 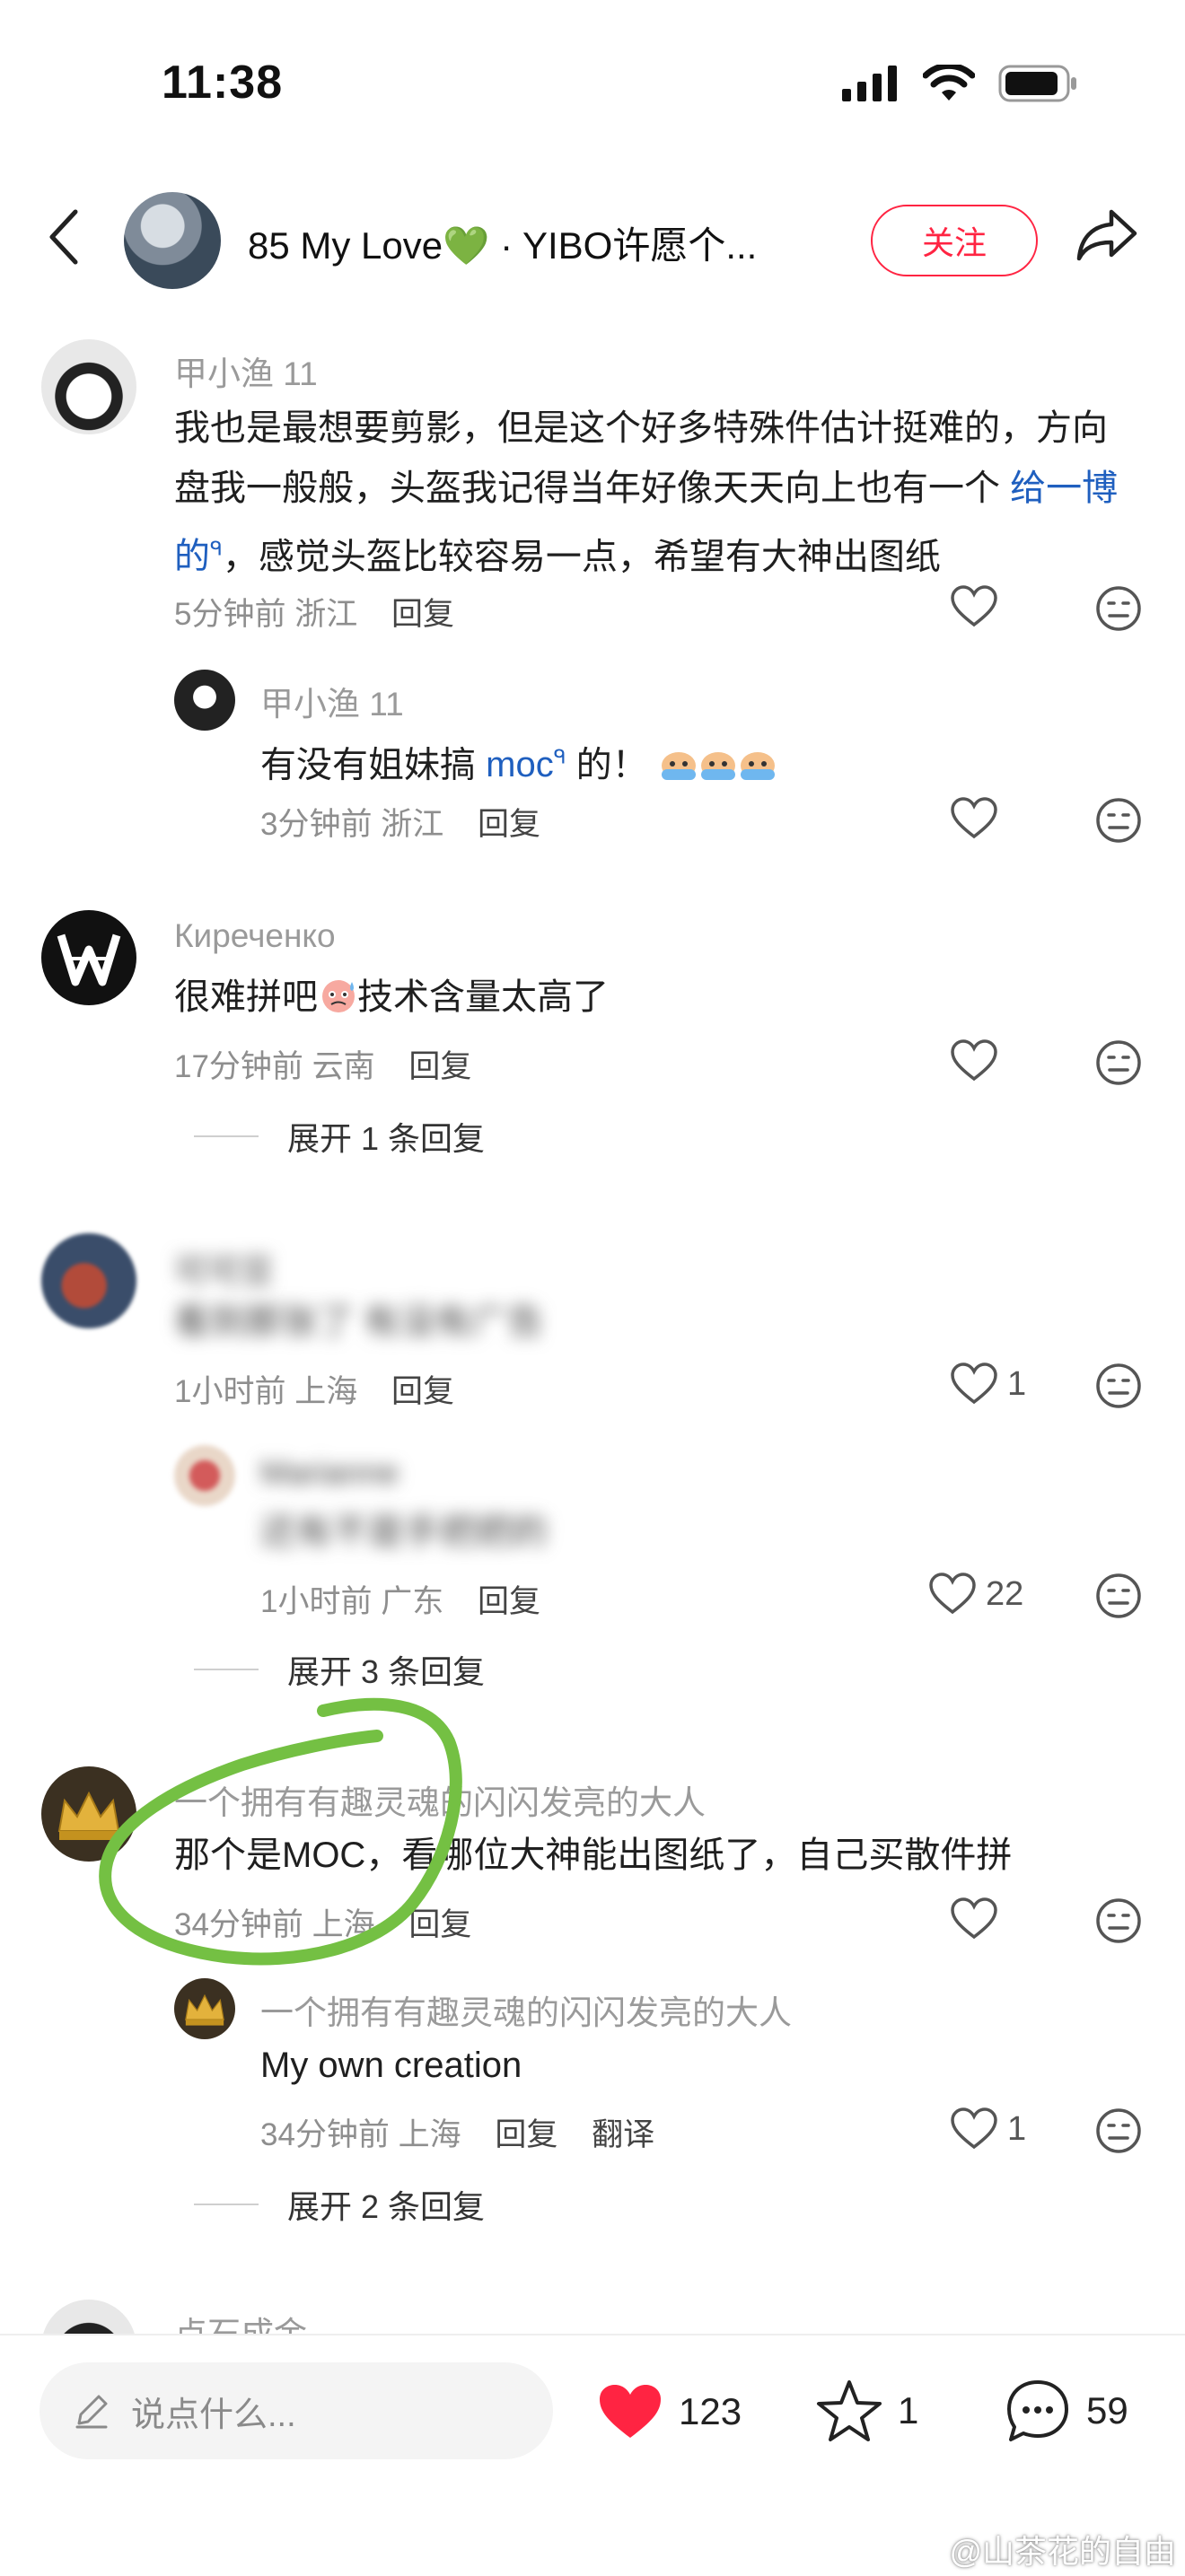 I want to click on heart-filled-icon, so click(x=630, y=2411).